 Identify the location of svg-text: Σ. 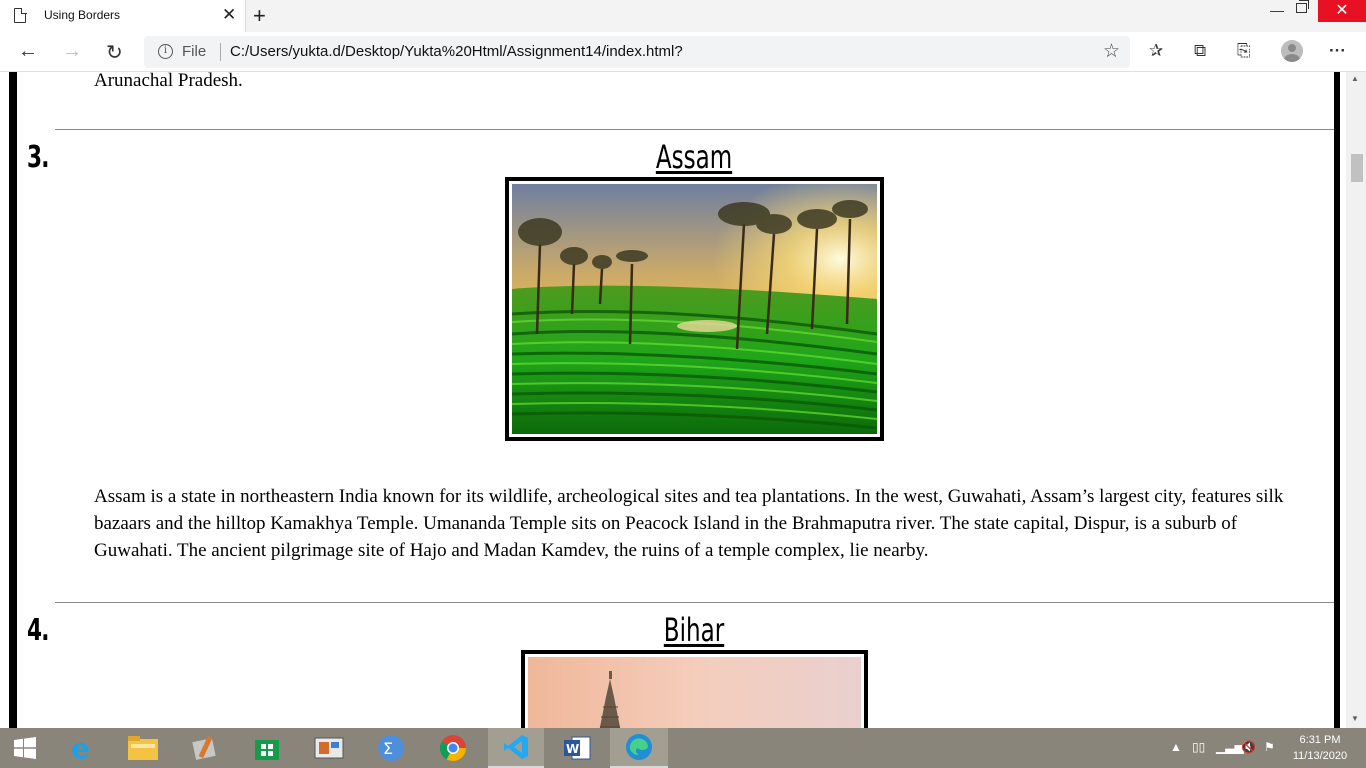
(388, 748).